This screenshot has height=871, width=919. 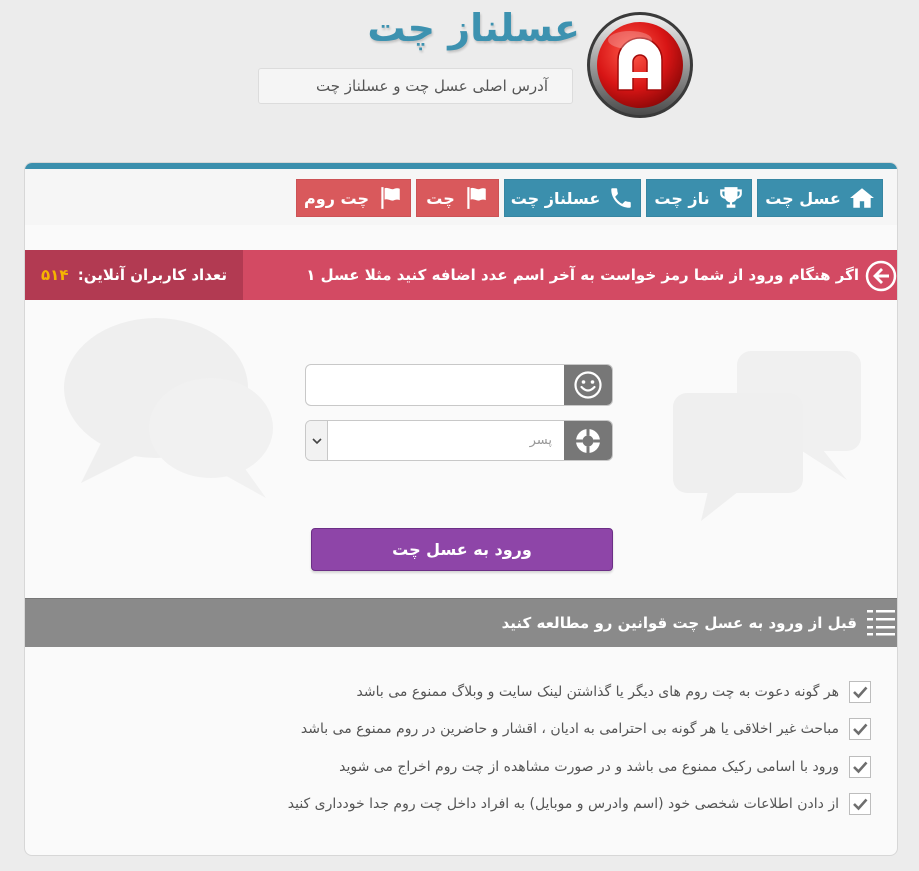 I want to click on nav-button-chat-room: چت روم, so click(x=353, y=198).